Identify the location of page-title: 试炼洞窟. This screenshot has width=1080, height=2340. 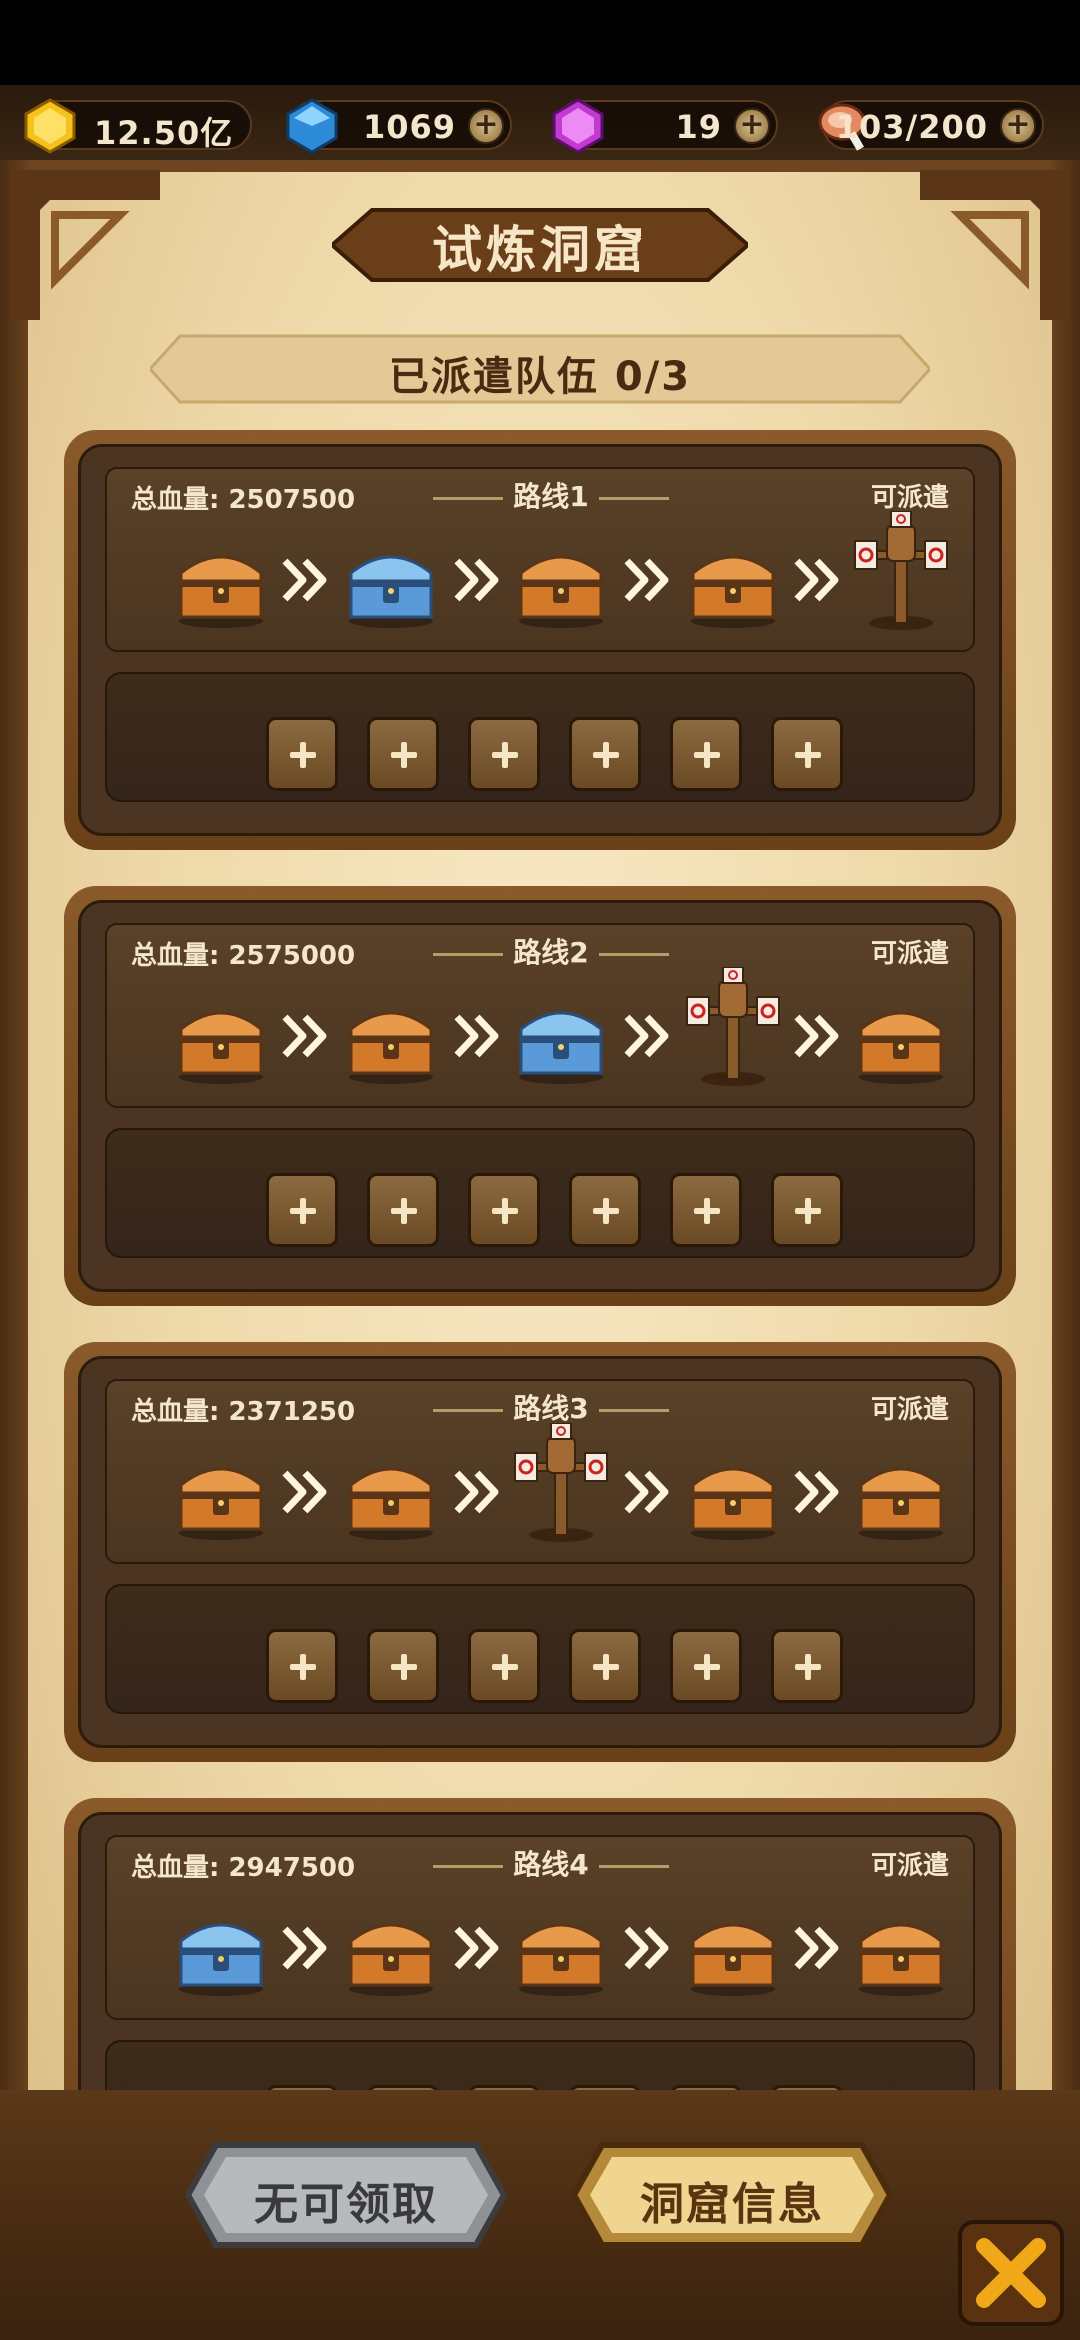
(540, 250).